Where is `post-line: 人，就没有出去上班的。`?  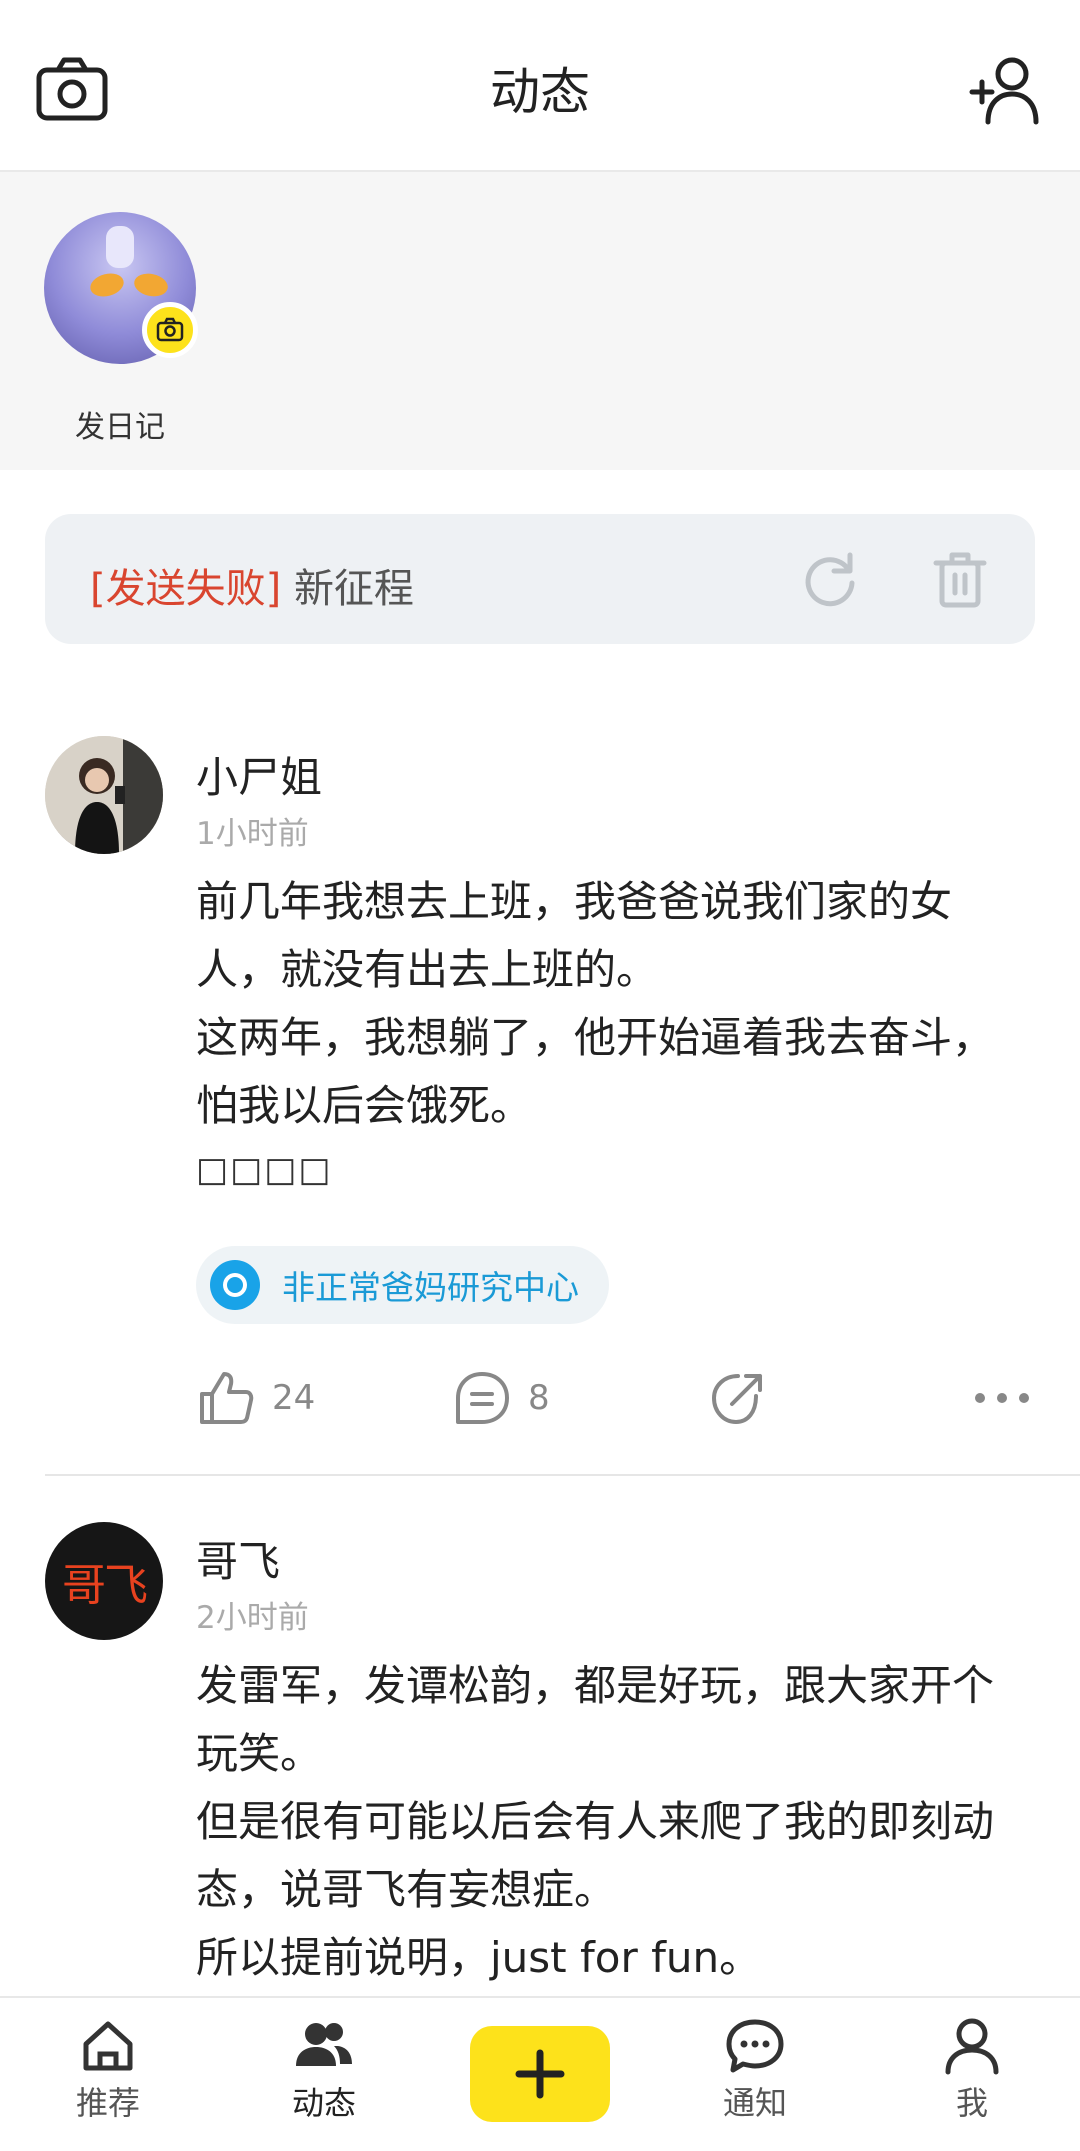
post-line: 人，就没有出去上班的。 is located at coordinates (427, 969).